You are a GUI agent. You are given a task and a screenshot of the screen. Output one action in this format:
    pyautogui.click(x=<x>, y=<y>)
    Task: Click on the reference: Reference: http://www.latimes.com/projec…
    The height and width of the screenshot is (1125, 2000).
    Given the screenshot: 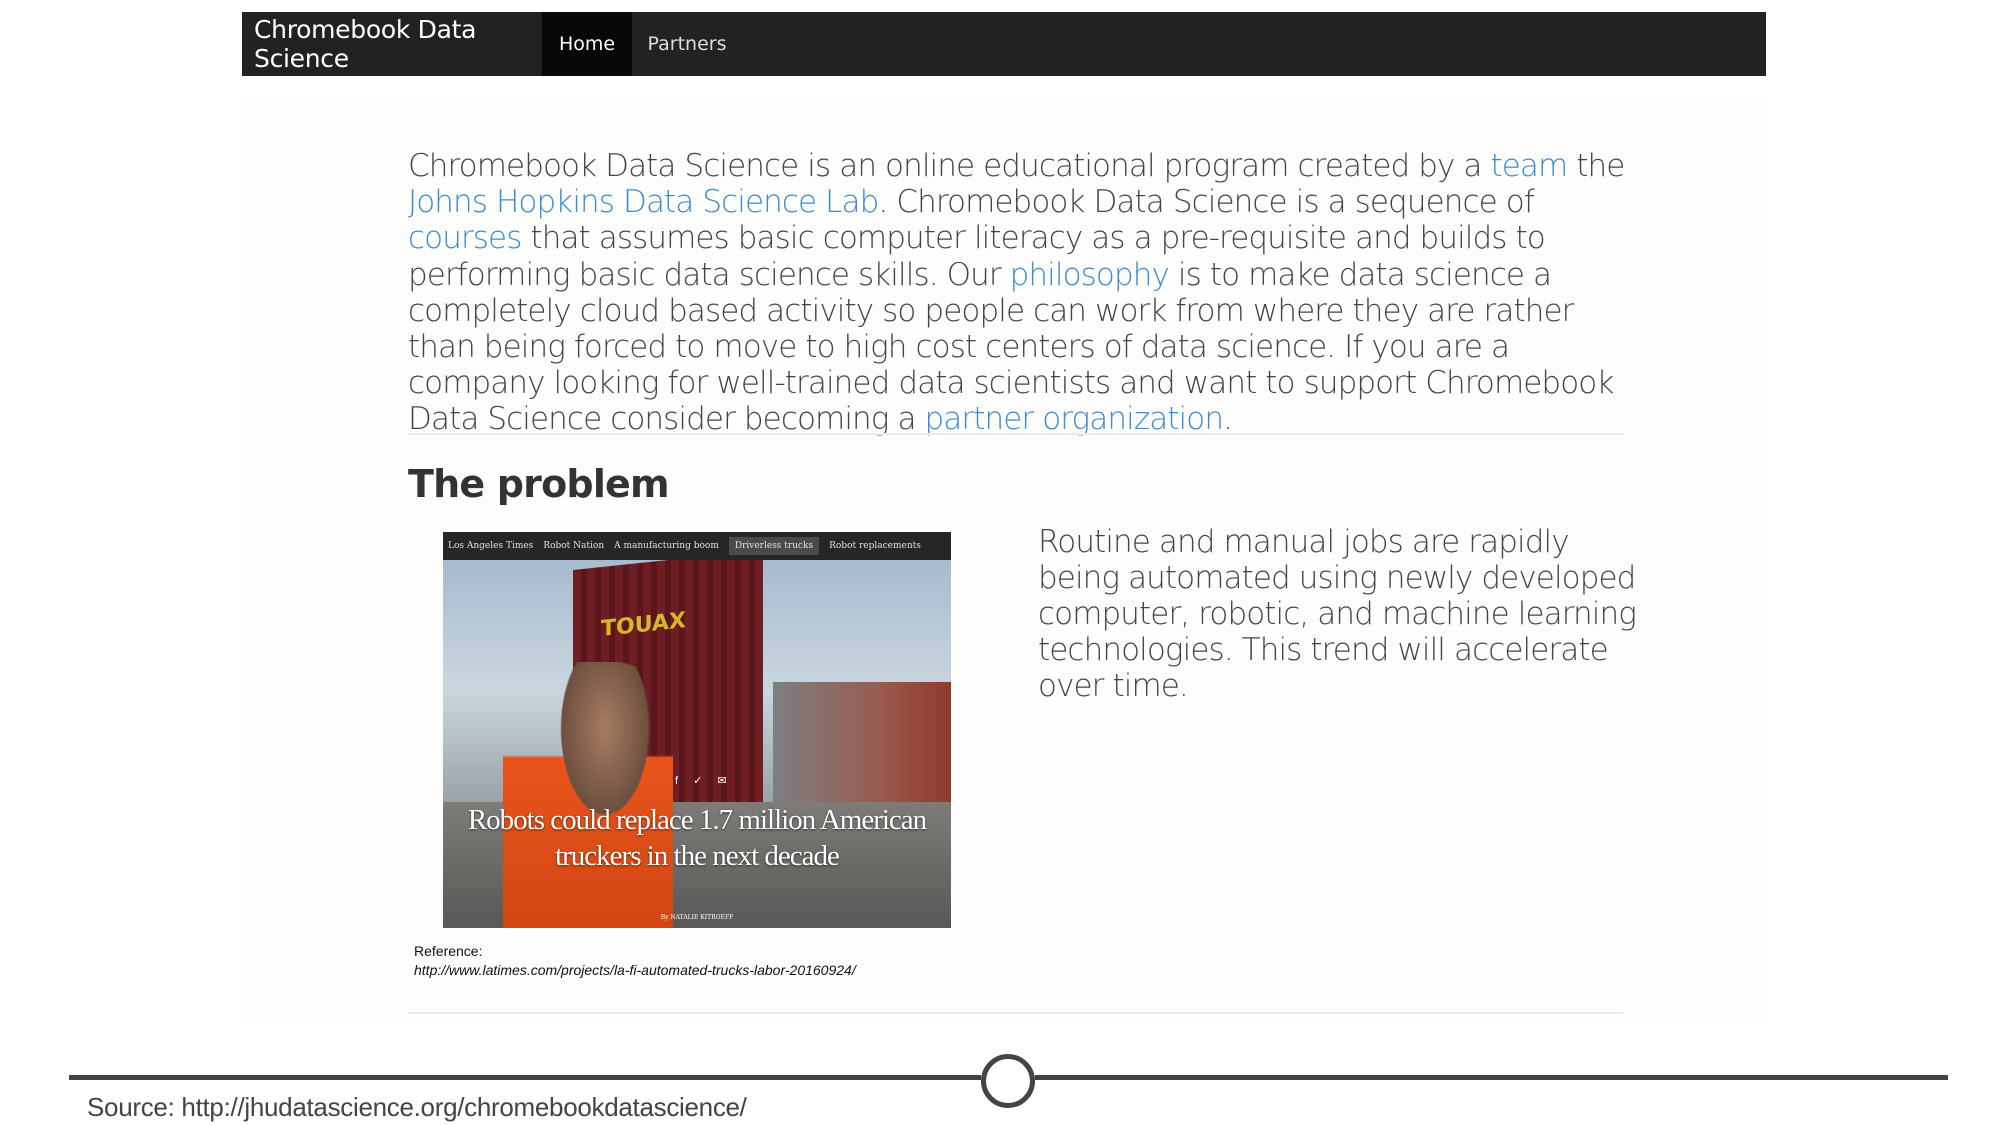 What is the action you would take?
    pyautogui.click(x=635, y=961)
    